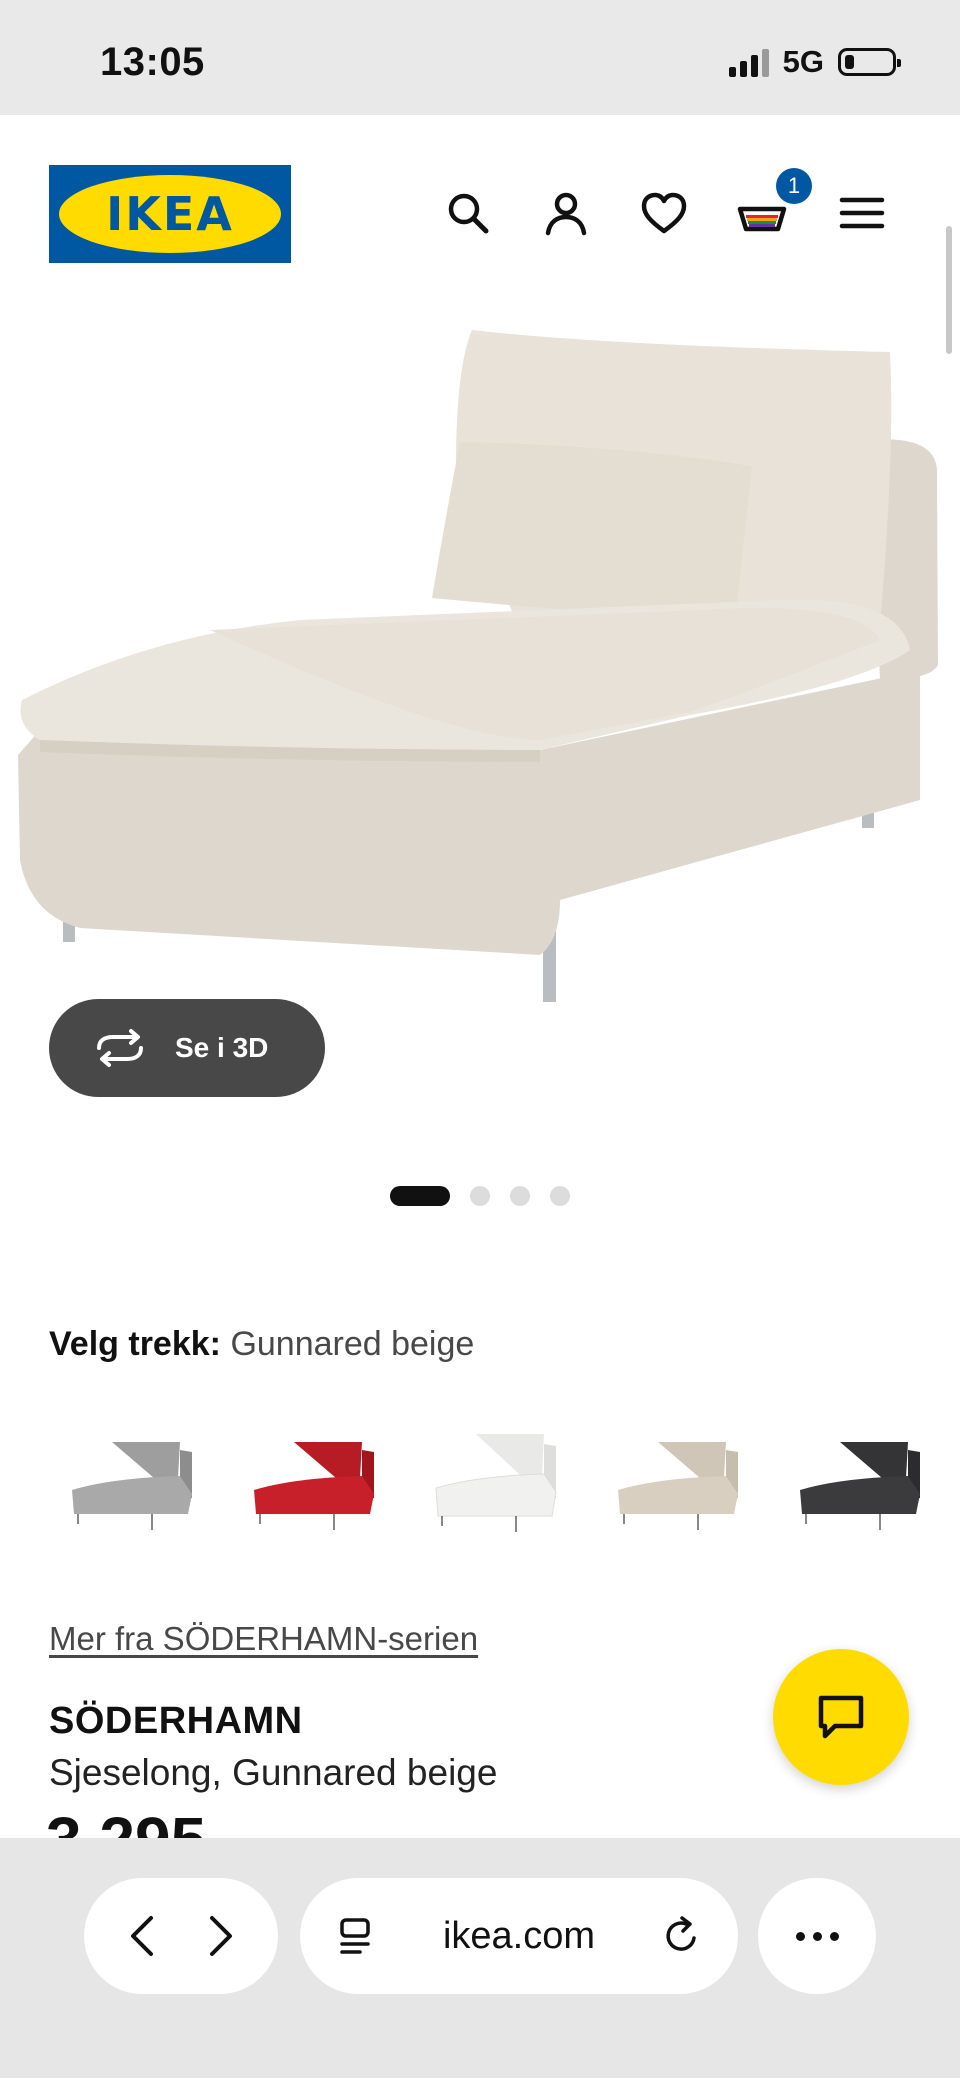 The image size is (960, 2078). Describe the element at coordinates (664, 213) in the screenshot. I see `heart-icon` at that location.